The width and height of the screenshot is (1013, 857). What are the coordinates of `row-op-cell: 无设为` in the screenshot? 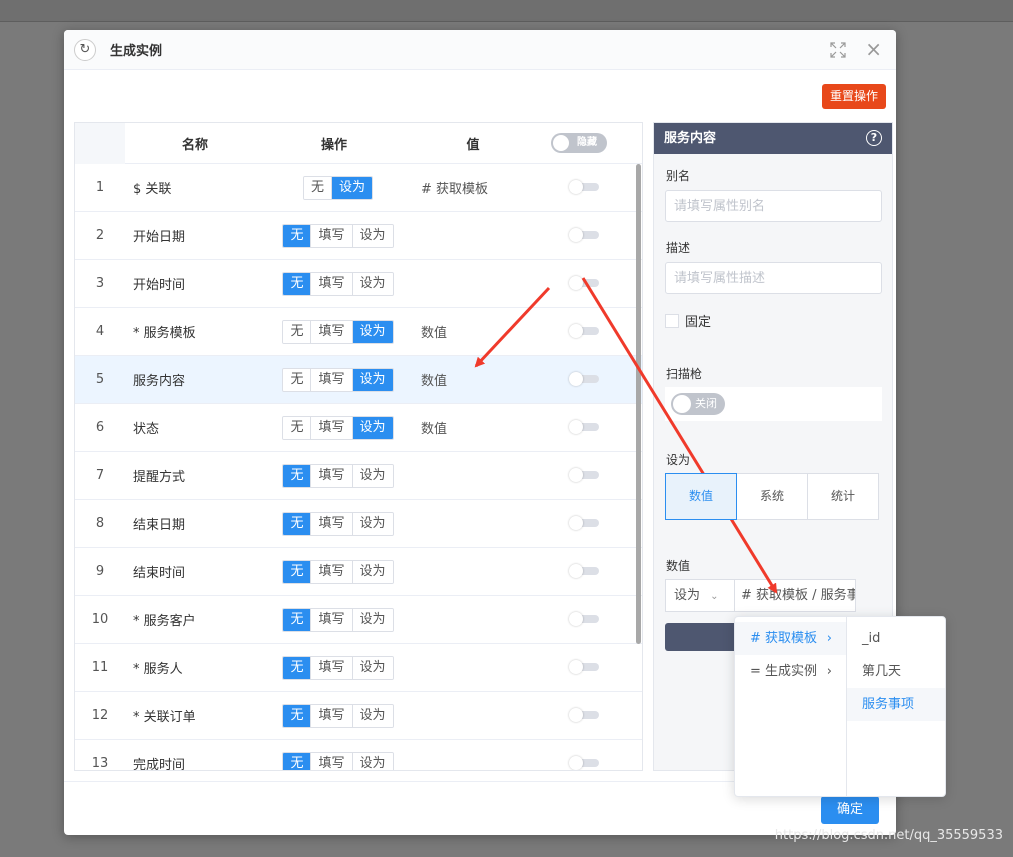 It's located at (338, 187).